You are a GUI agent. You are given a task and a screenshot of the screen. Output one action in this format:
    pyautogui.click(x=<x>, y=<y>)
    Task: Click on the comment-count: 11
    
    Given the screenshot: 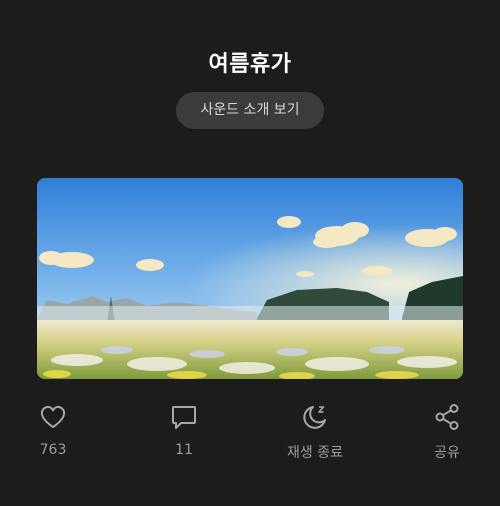 What is the action you would take?
    pyautogui.click(x=184, y=450)
    